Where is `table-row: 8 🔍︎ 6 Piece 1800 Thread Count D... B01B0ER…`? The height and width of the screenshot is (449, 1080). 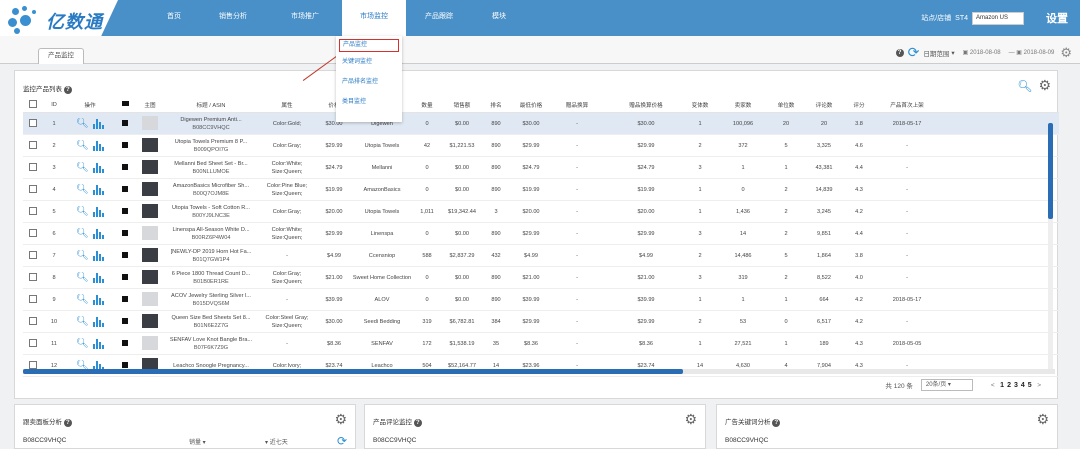 table-row: 8 🔍︎ 6 Piece 1800 Thread Count D... B01B0ER… is located at coordinates (541, 278).